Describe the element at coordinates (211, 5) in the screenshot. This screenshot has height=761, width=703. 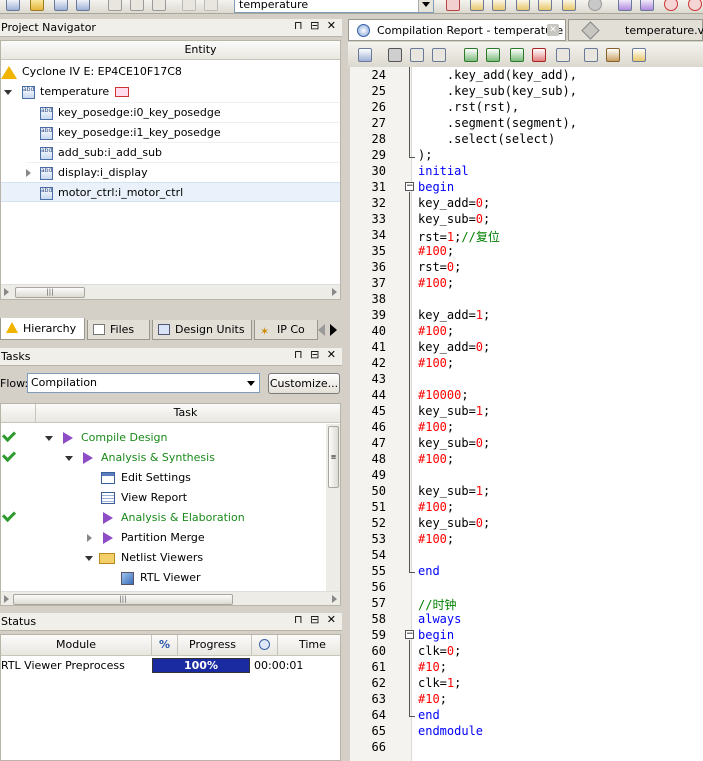
I see `redo-icon` at that location.